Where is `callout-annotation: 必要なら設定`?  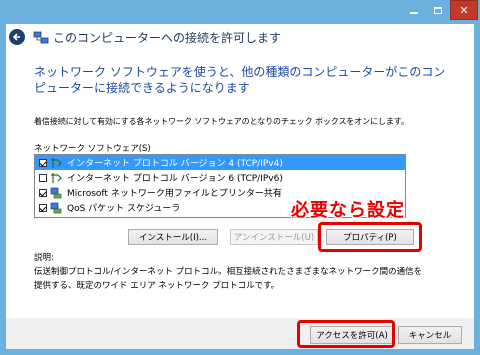
callout-annotation: 必要なら設定 is located at coordinates (348, 210).